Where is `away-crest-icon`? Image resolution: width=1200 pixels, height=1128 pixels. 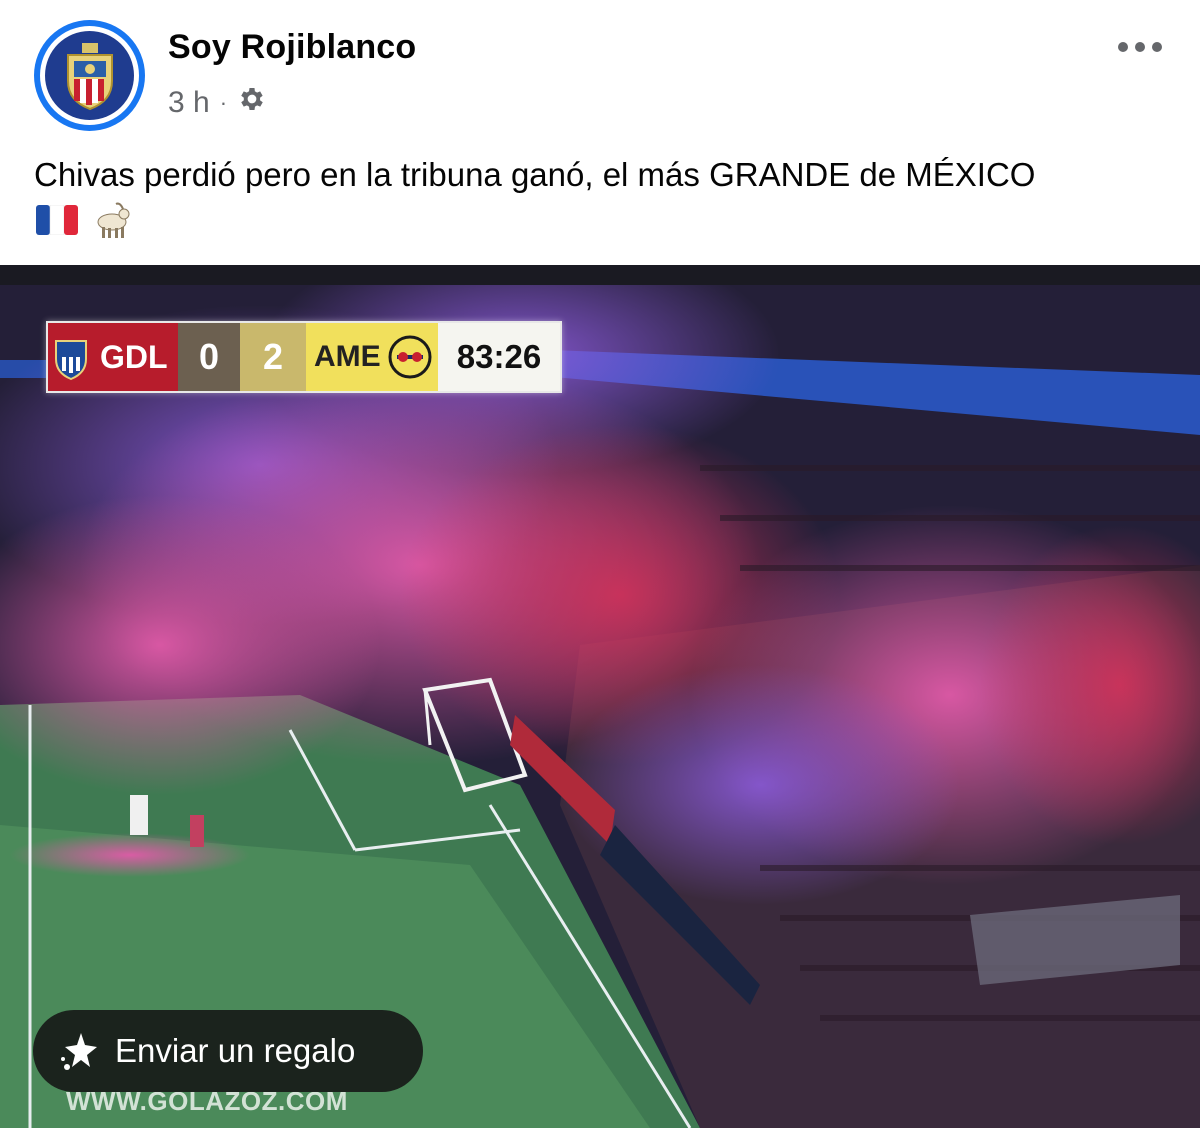 away-crest-icon is located at coordinates (410, 357).